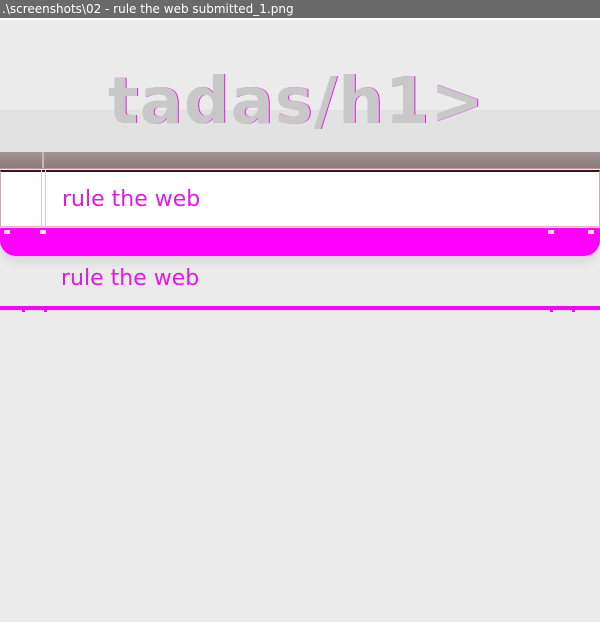 This screenshot has width=600, height=622. Describe the element at coordinates (43, 160) in the screenshot. I see `header-bar-notch` at that location.